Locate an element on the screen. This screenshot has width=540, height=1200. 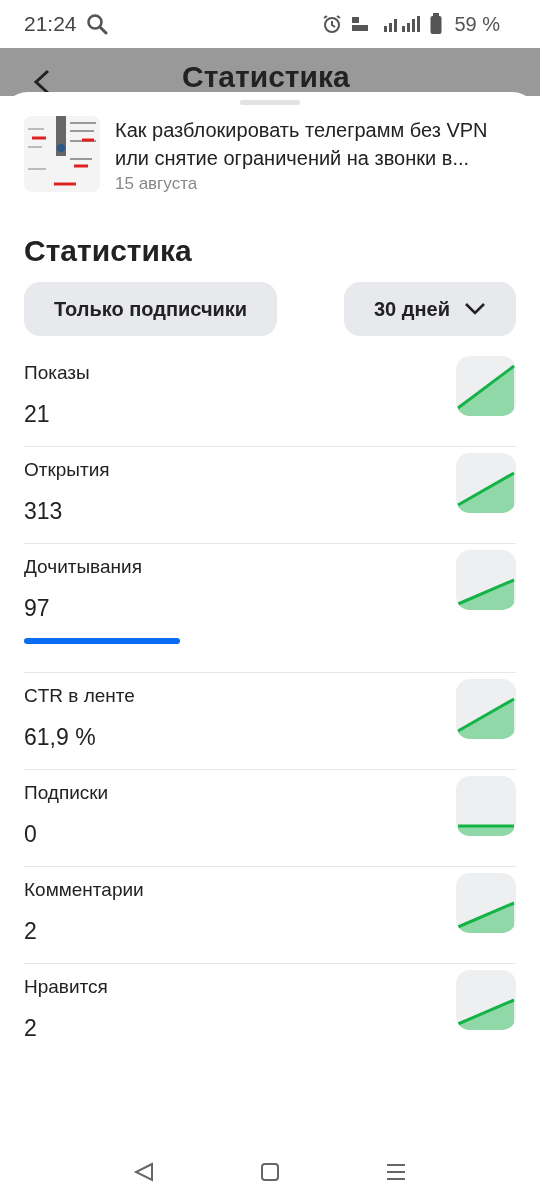
drag-handle is located at coordinates (270, 102).